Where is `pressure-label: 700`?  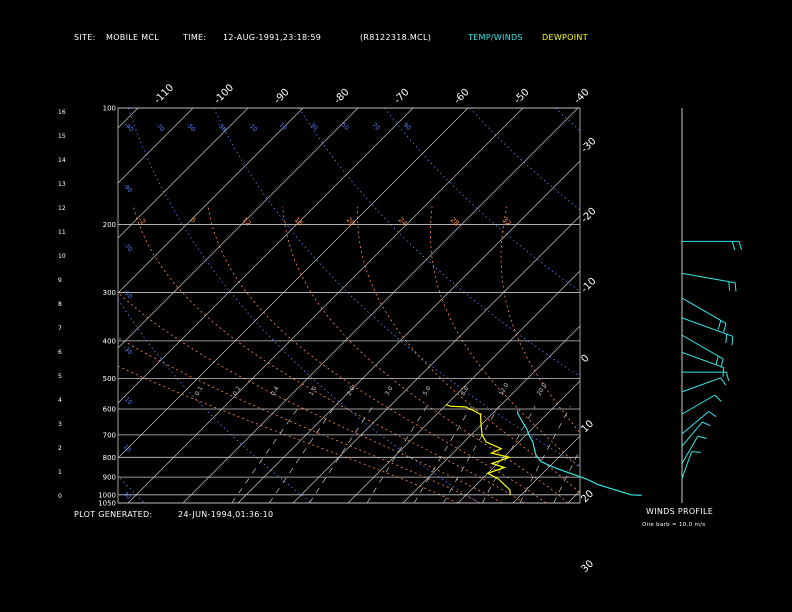 pressure-label: 700 is located at coordinates (109, 435).